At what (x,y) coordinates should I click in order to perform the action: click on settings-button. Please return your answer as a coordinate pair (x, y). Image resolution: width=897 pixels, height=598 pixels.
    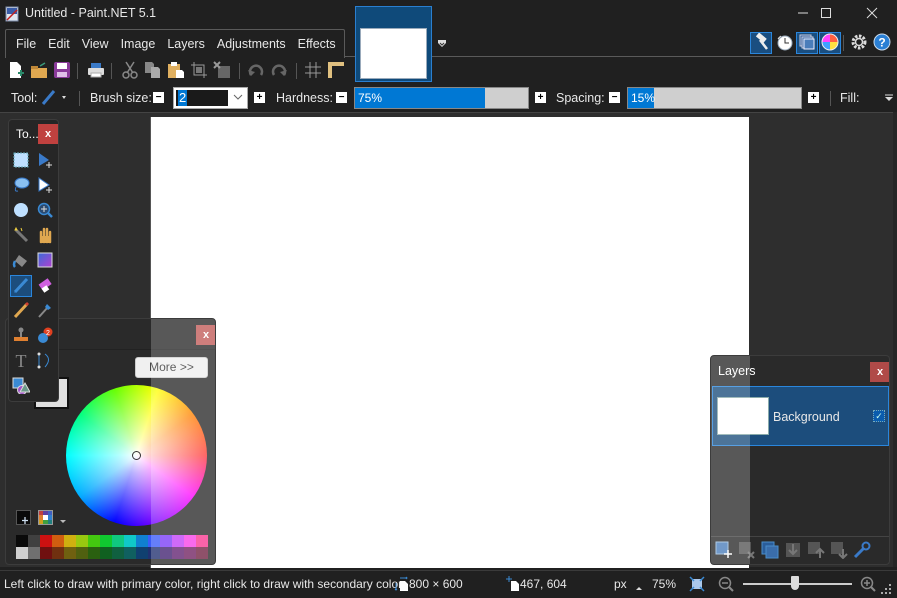
    Looking at the image, I should click on (859, 43).